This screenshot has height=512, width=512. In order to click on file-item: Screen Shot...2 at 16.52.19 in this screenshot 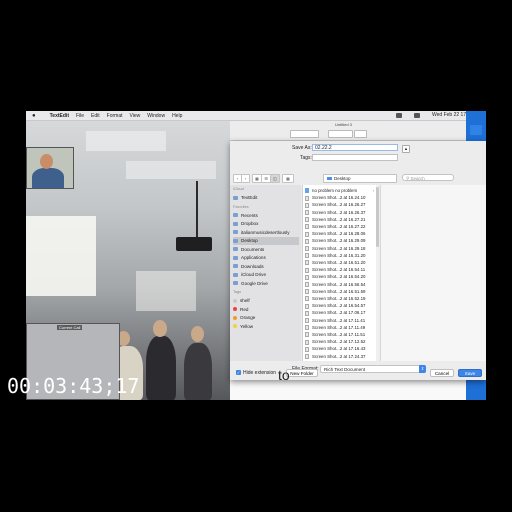, I will do `click(341, 298)`.